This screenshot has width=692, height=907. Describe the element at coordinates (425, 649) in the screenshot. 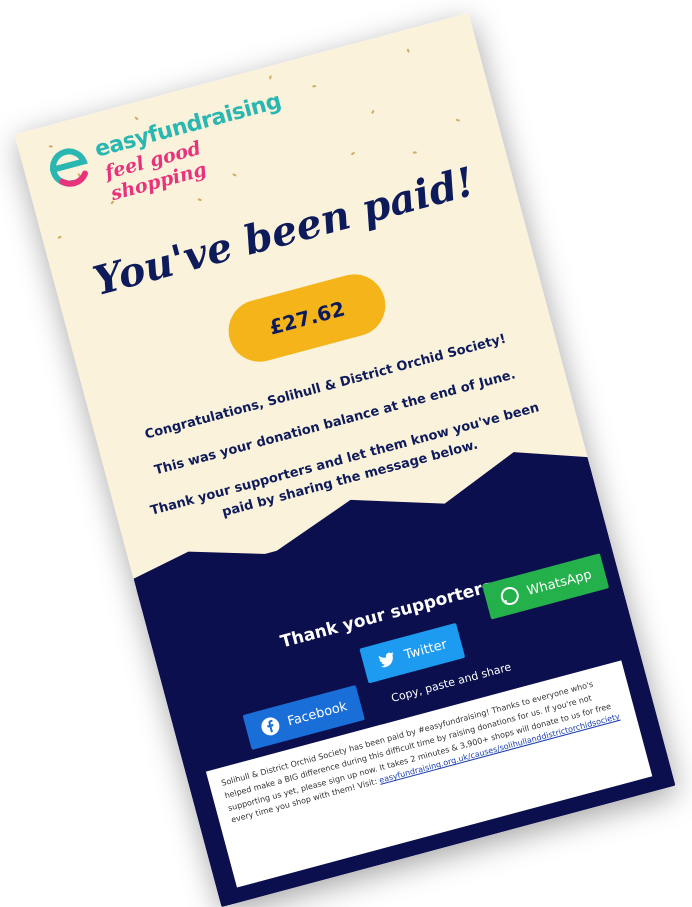

I see `twitter-label: Twitter` at that location.